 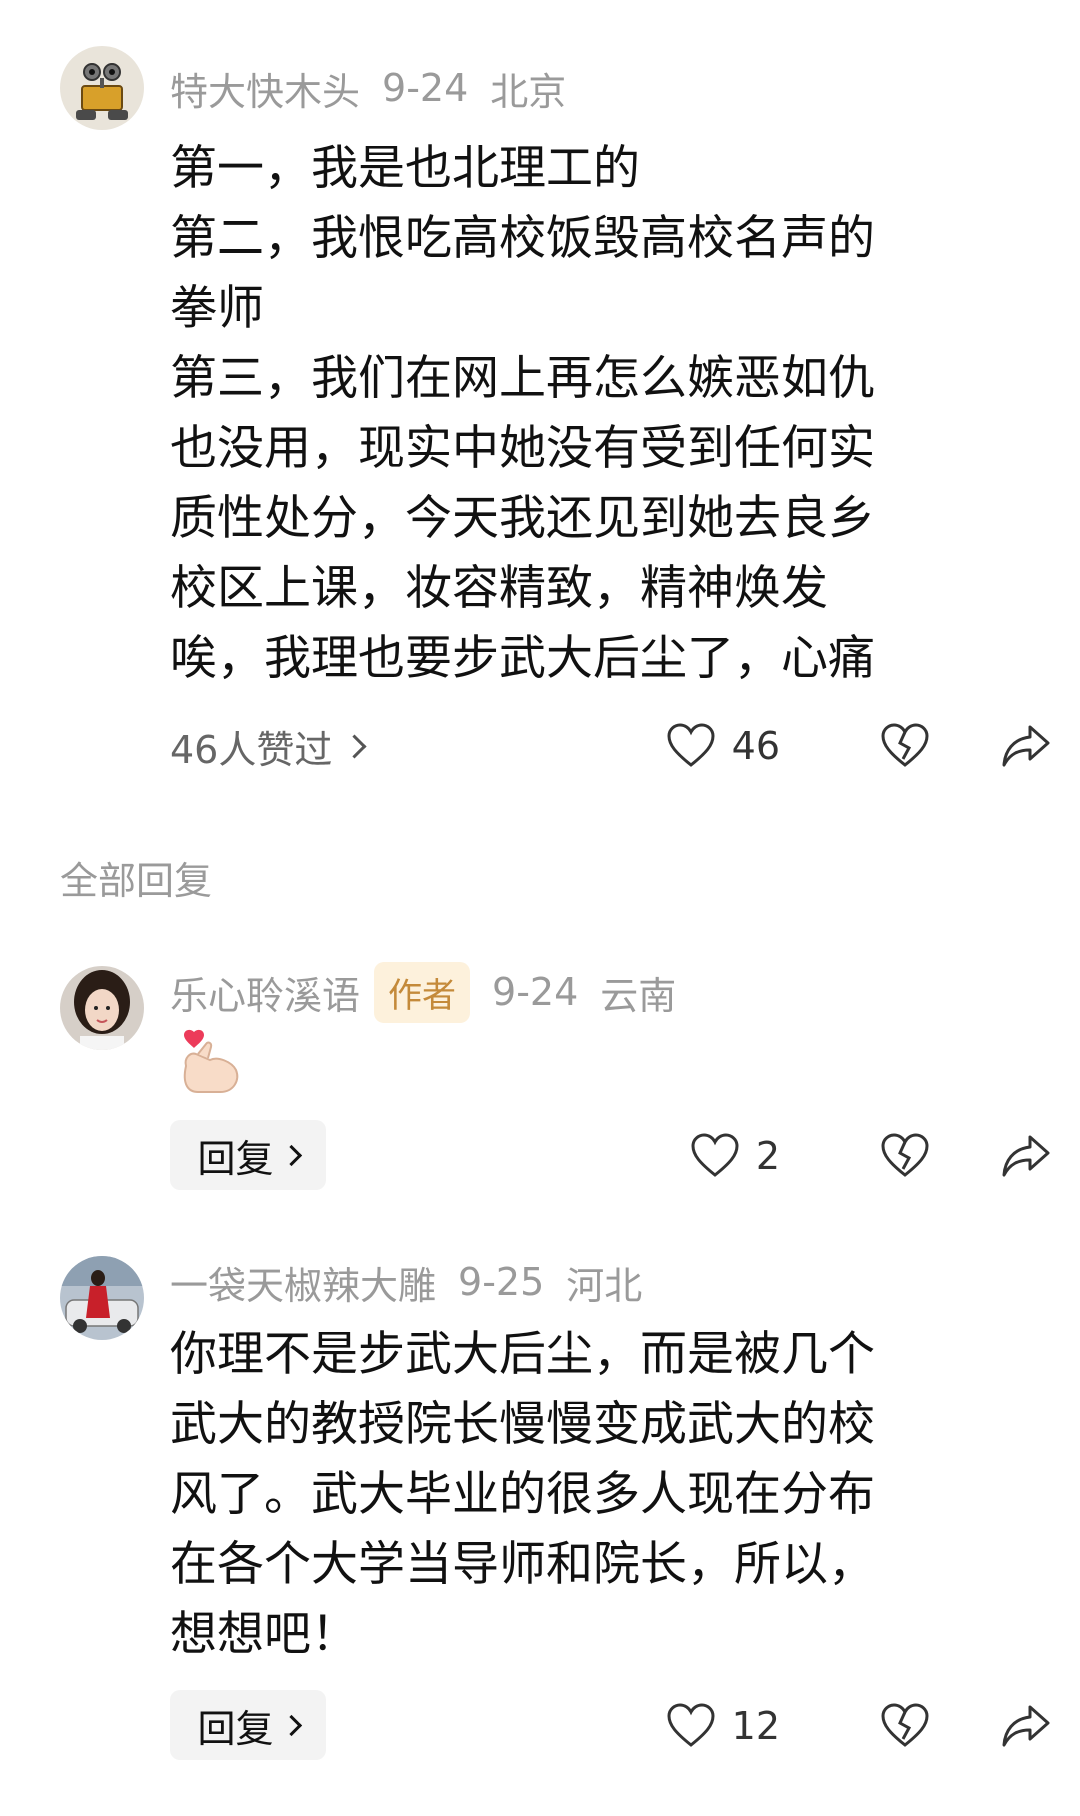 What do you see at coordinates (528, 91) in the screenshot?
I see `comment-location: 北京` at bounding box center [528, 91].